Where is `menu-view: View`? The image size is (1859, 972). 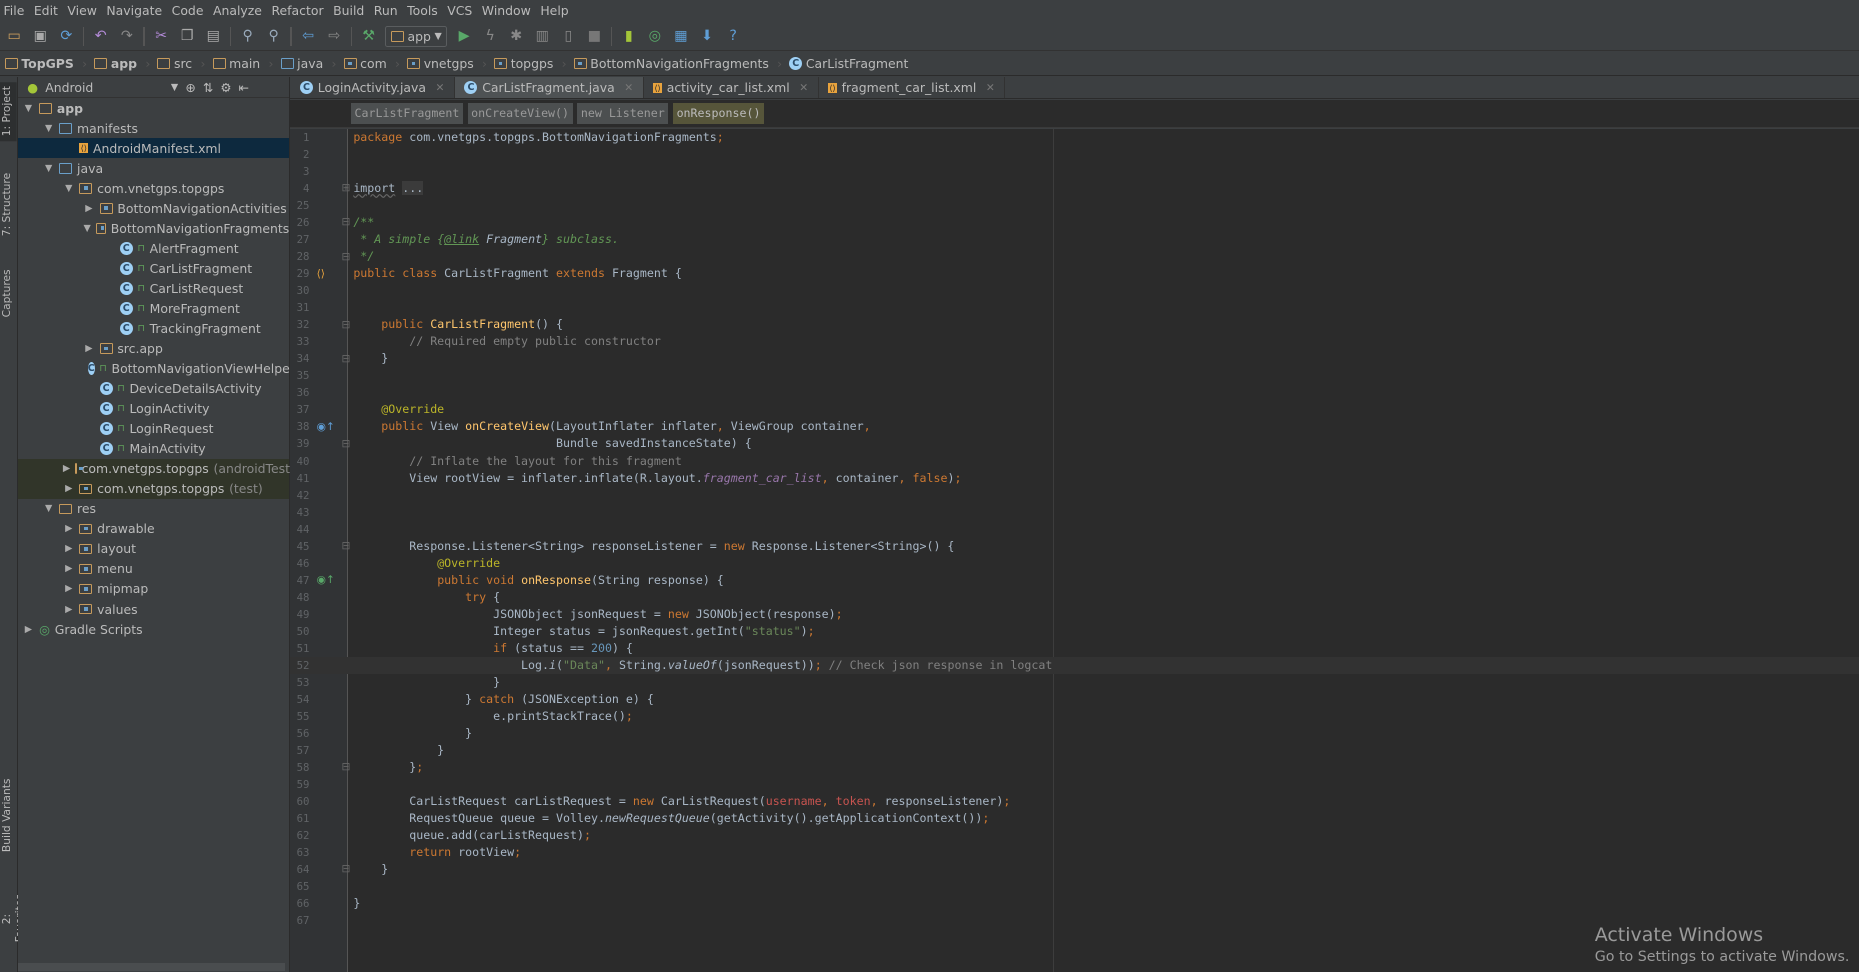
menu-view: View is located at coordinates (83, 10).